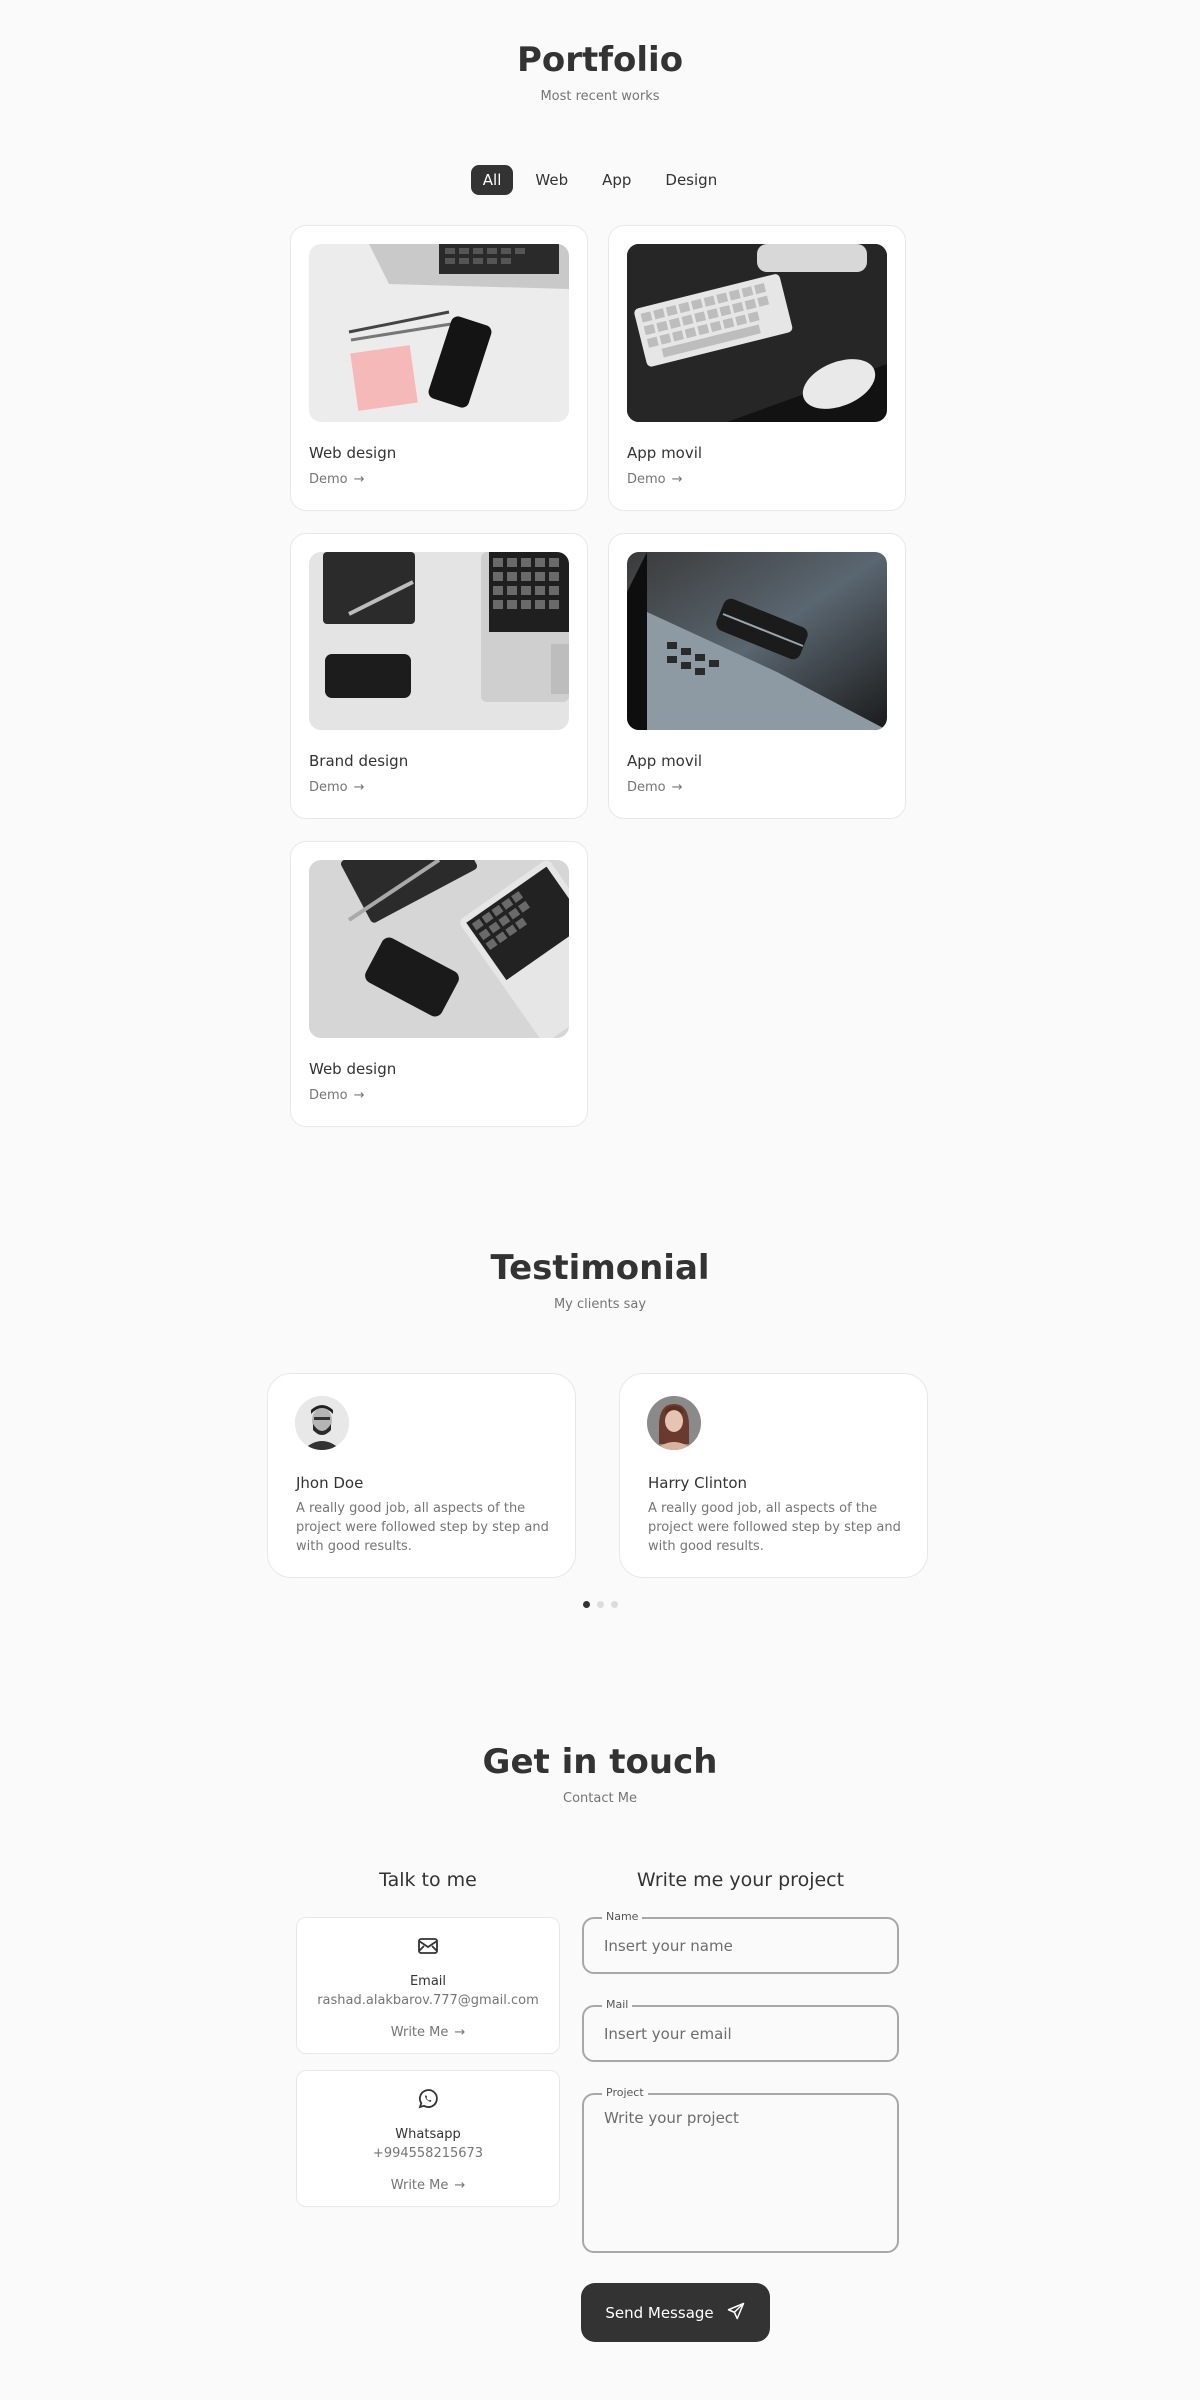  I want to click on name-field-label: Name, so click(622, 1916).